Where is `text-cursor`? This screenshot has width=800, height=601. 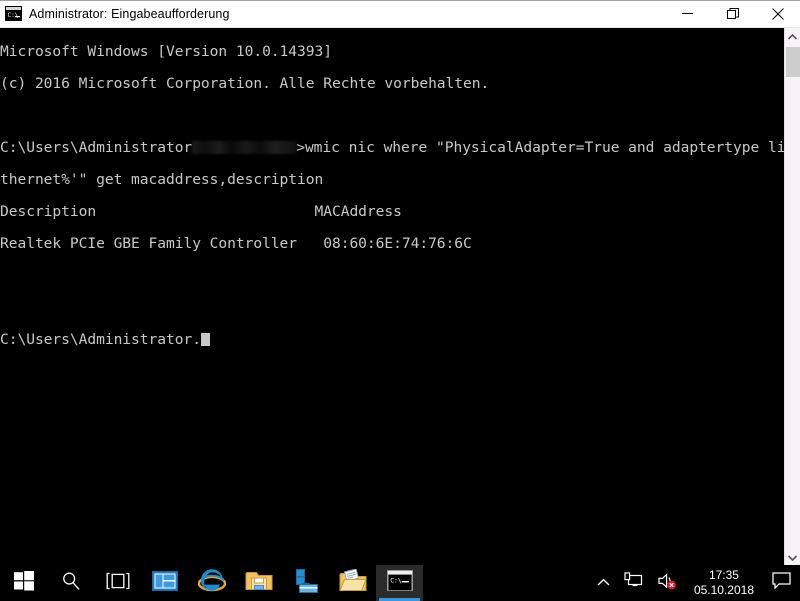 text-cursor is located at coordinates (205, 339).